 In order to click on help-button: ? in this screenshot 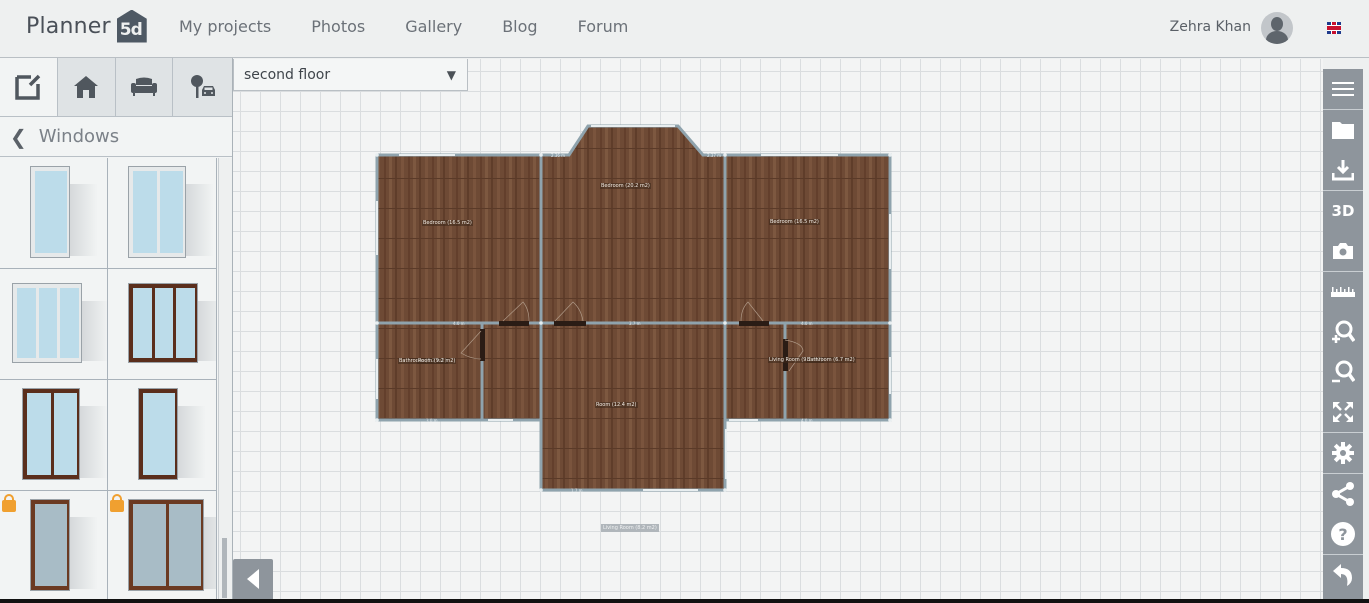, I will do `click(1343, 534)`.